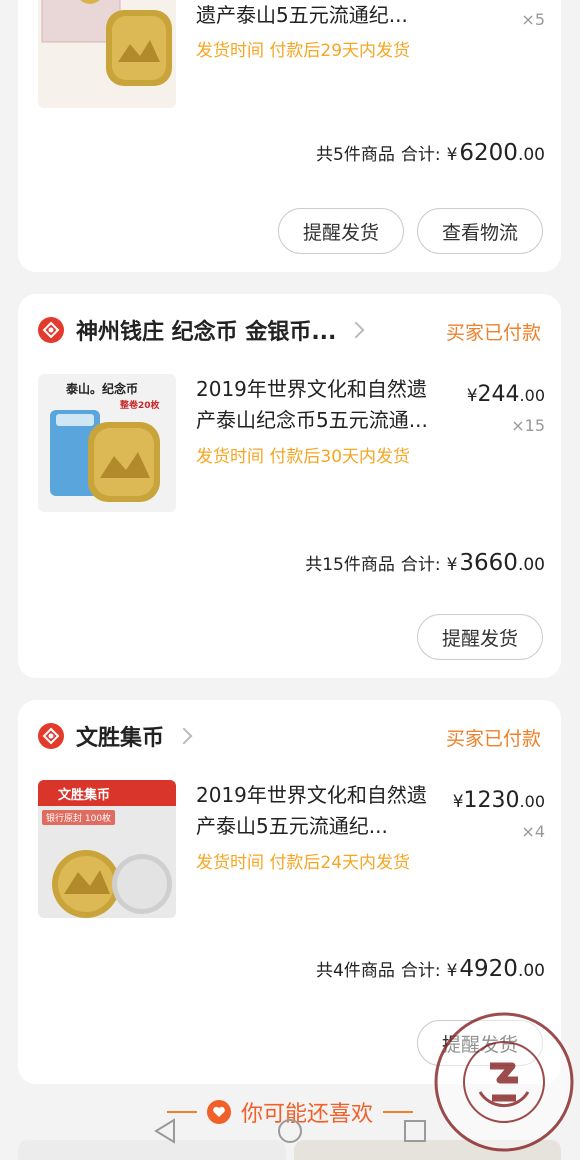 This screenshot has width=580, height=1160. I want to click on shop-header: 文胜集币, so click(115, 736).